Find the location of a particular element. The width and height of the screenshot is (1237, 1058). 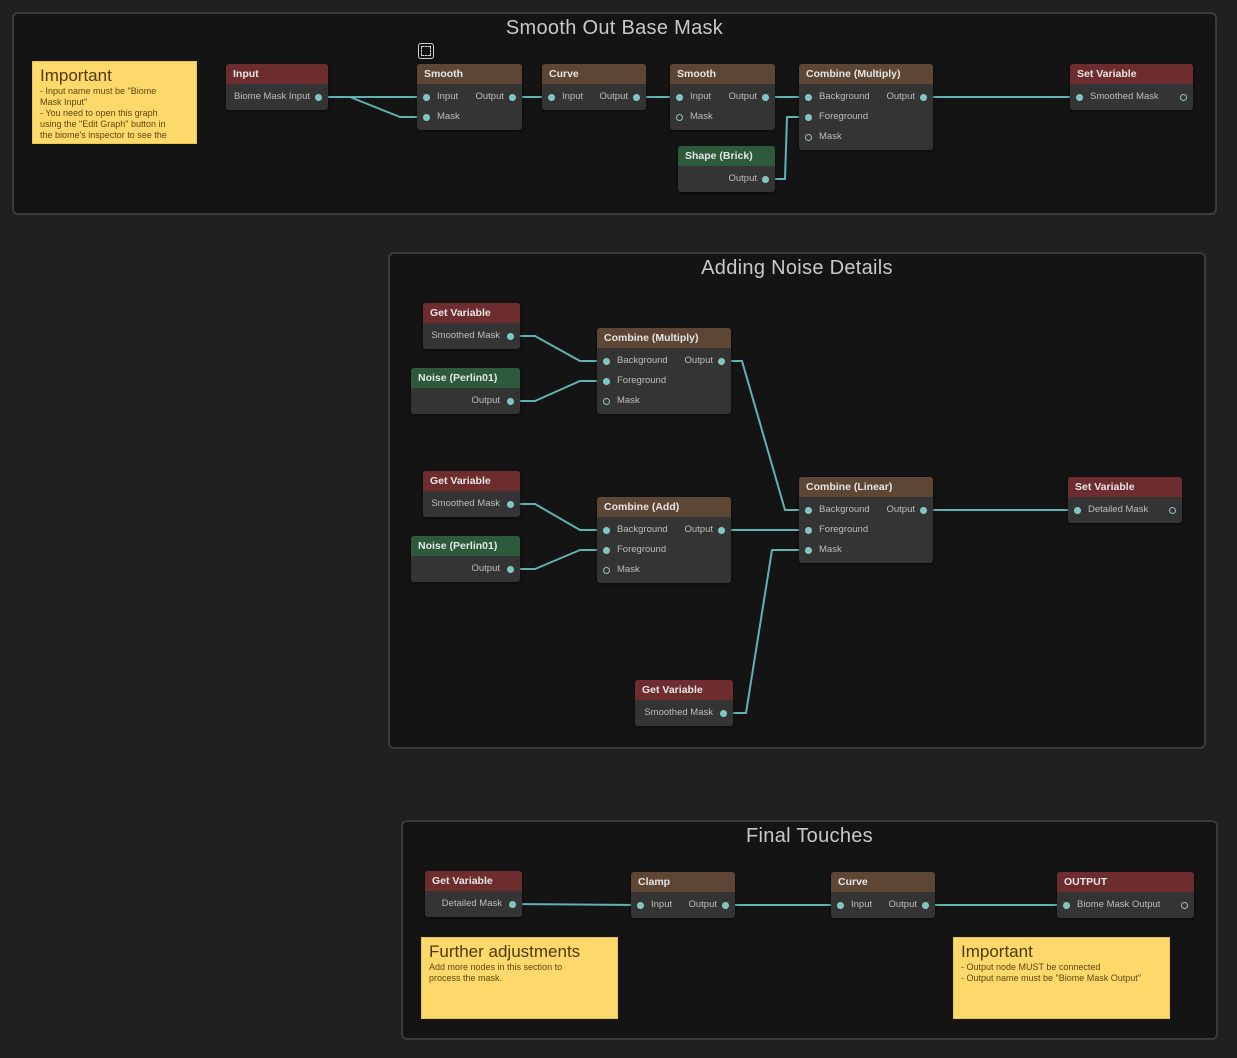

port-label: Detailed Mask is located at coordinates (471, 903).